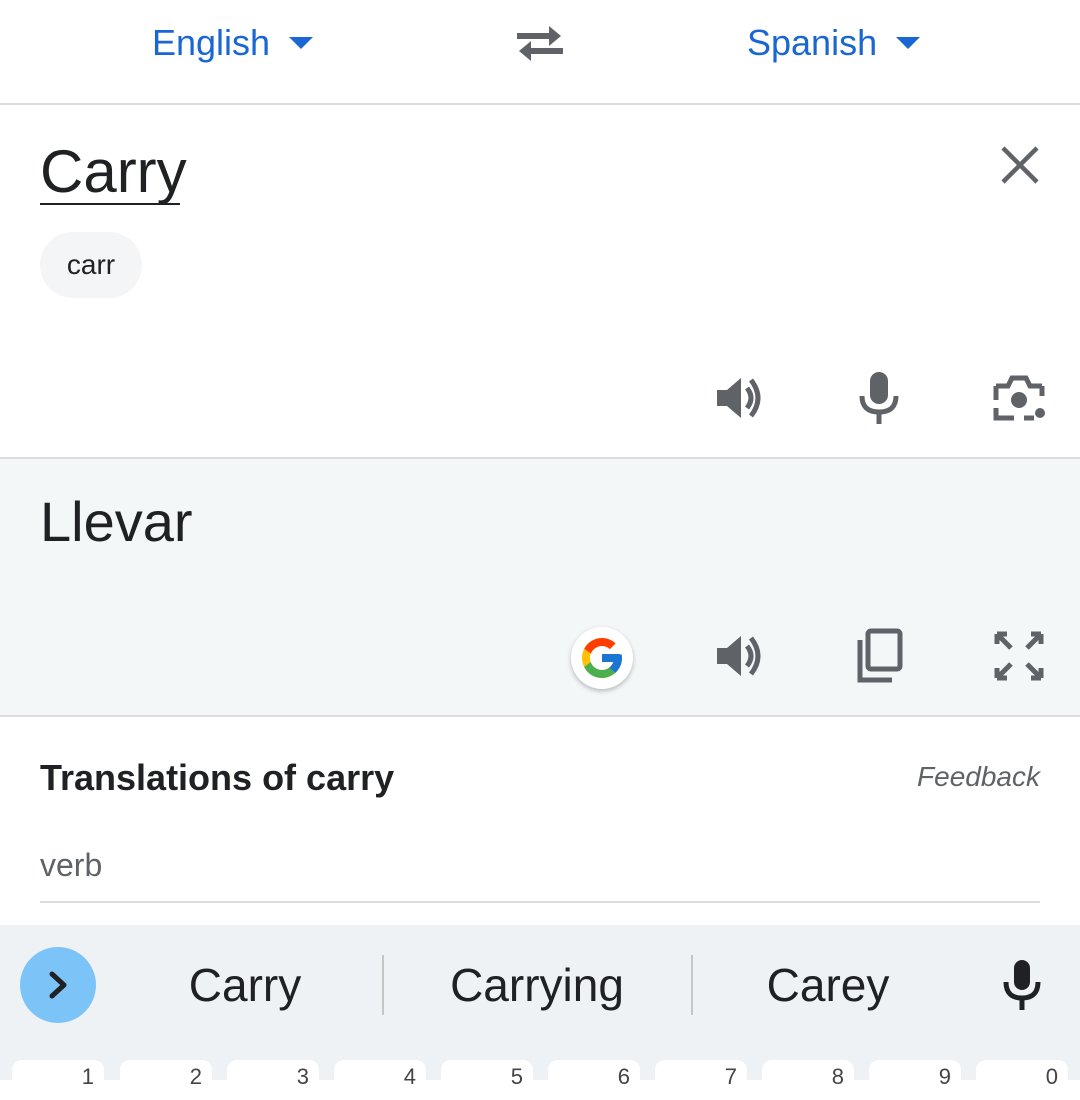  I want to click on source-language-selector: English, so click(233, 43).